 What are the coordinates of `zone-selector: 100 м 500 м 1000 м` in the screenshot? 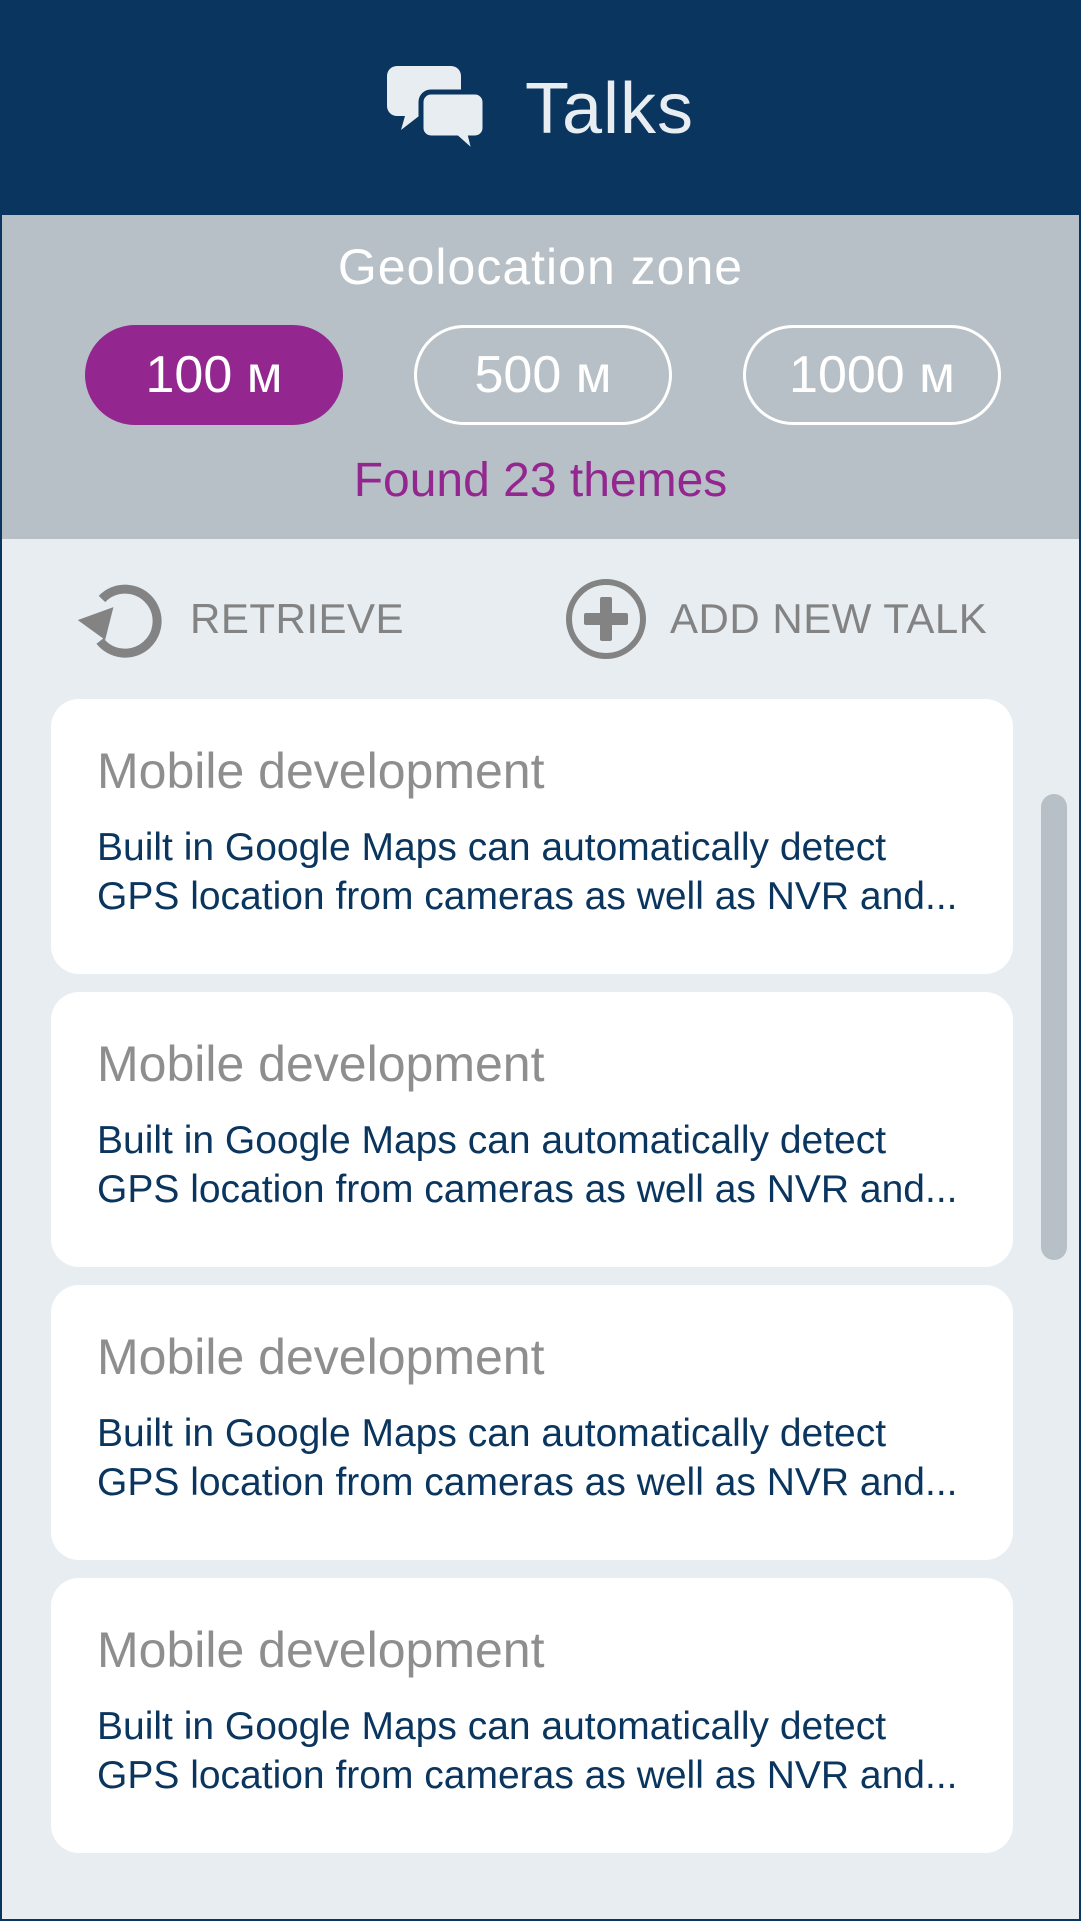 It's located at (540, 375).